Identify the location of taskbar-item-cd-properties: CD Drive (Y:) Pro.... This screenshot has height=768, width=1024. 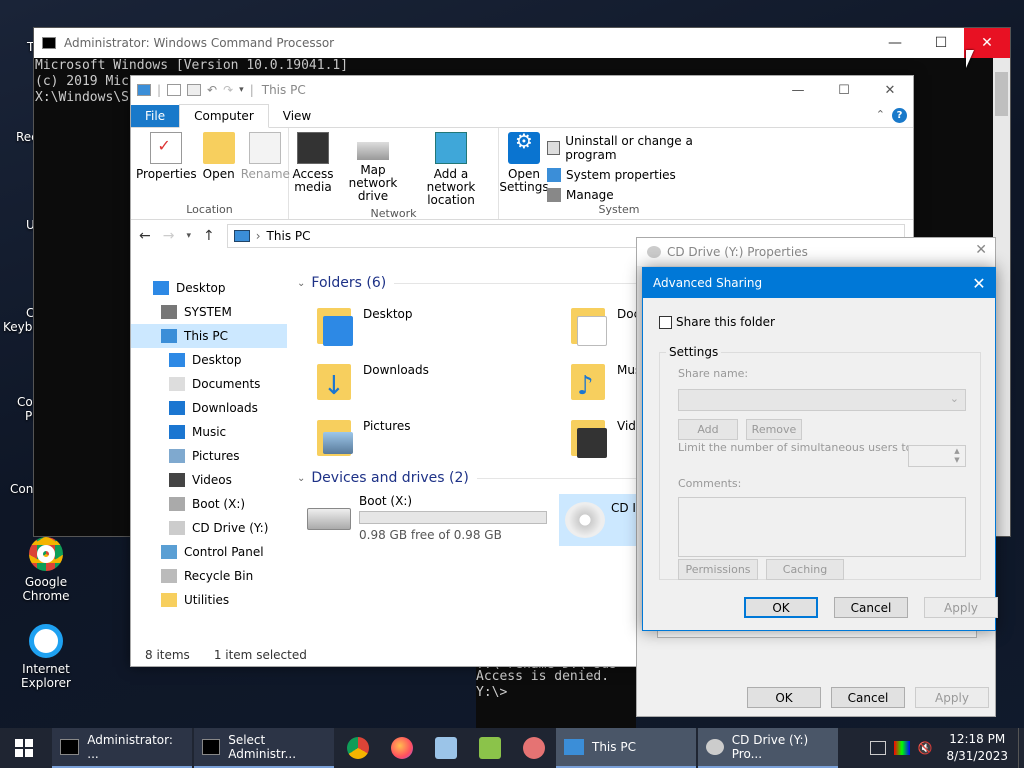
(768, 748).